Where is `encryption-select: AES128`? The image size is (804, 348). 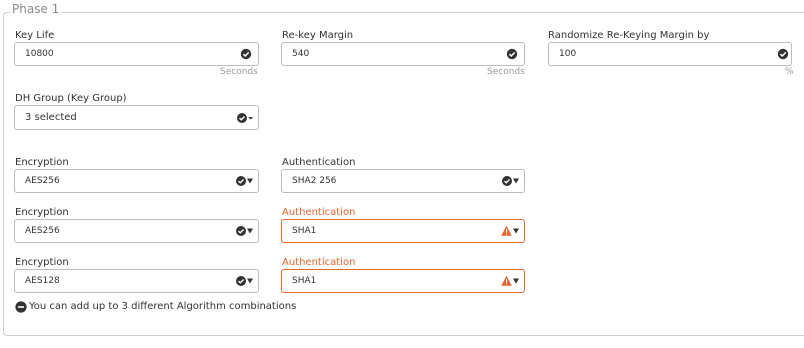 encryption-select: AES128 is located at coordinates (136, 281).